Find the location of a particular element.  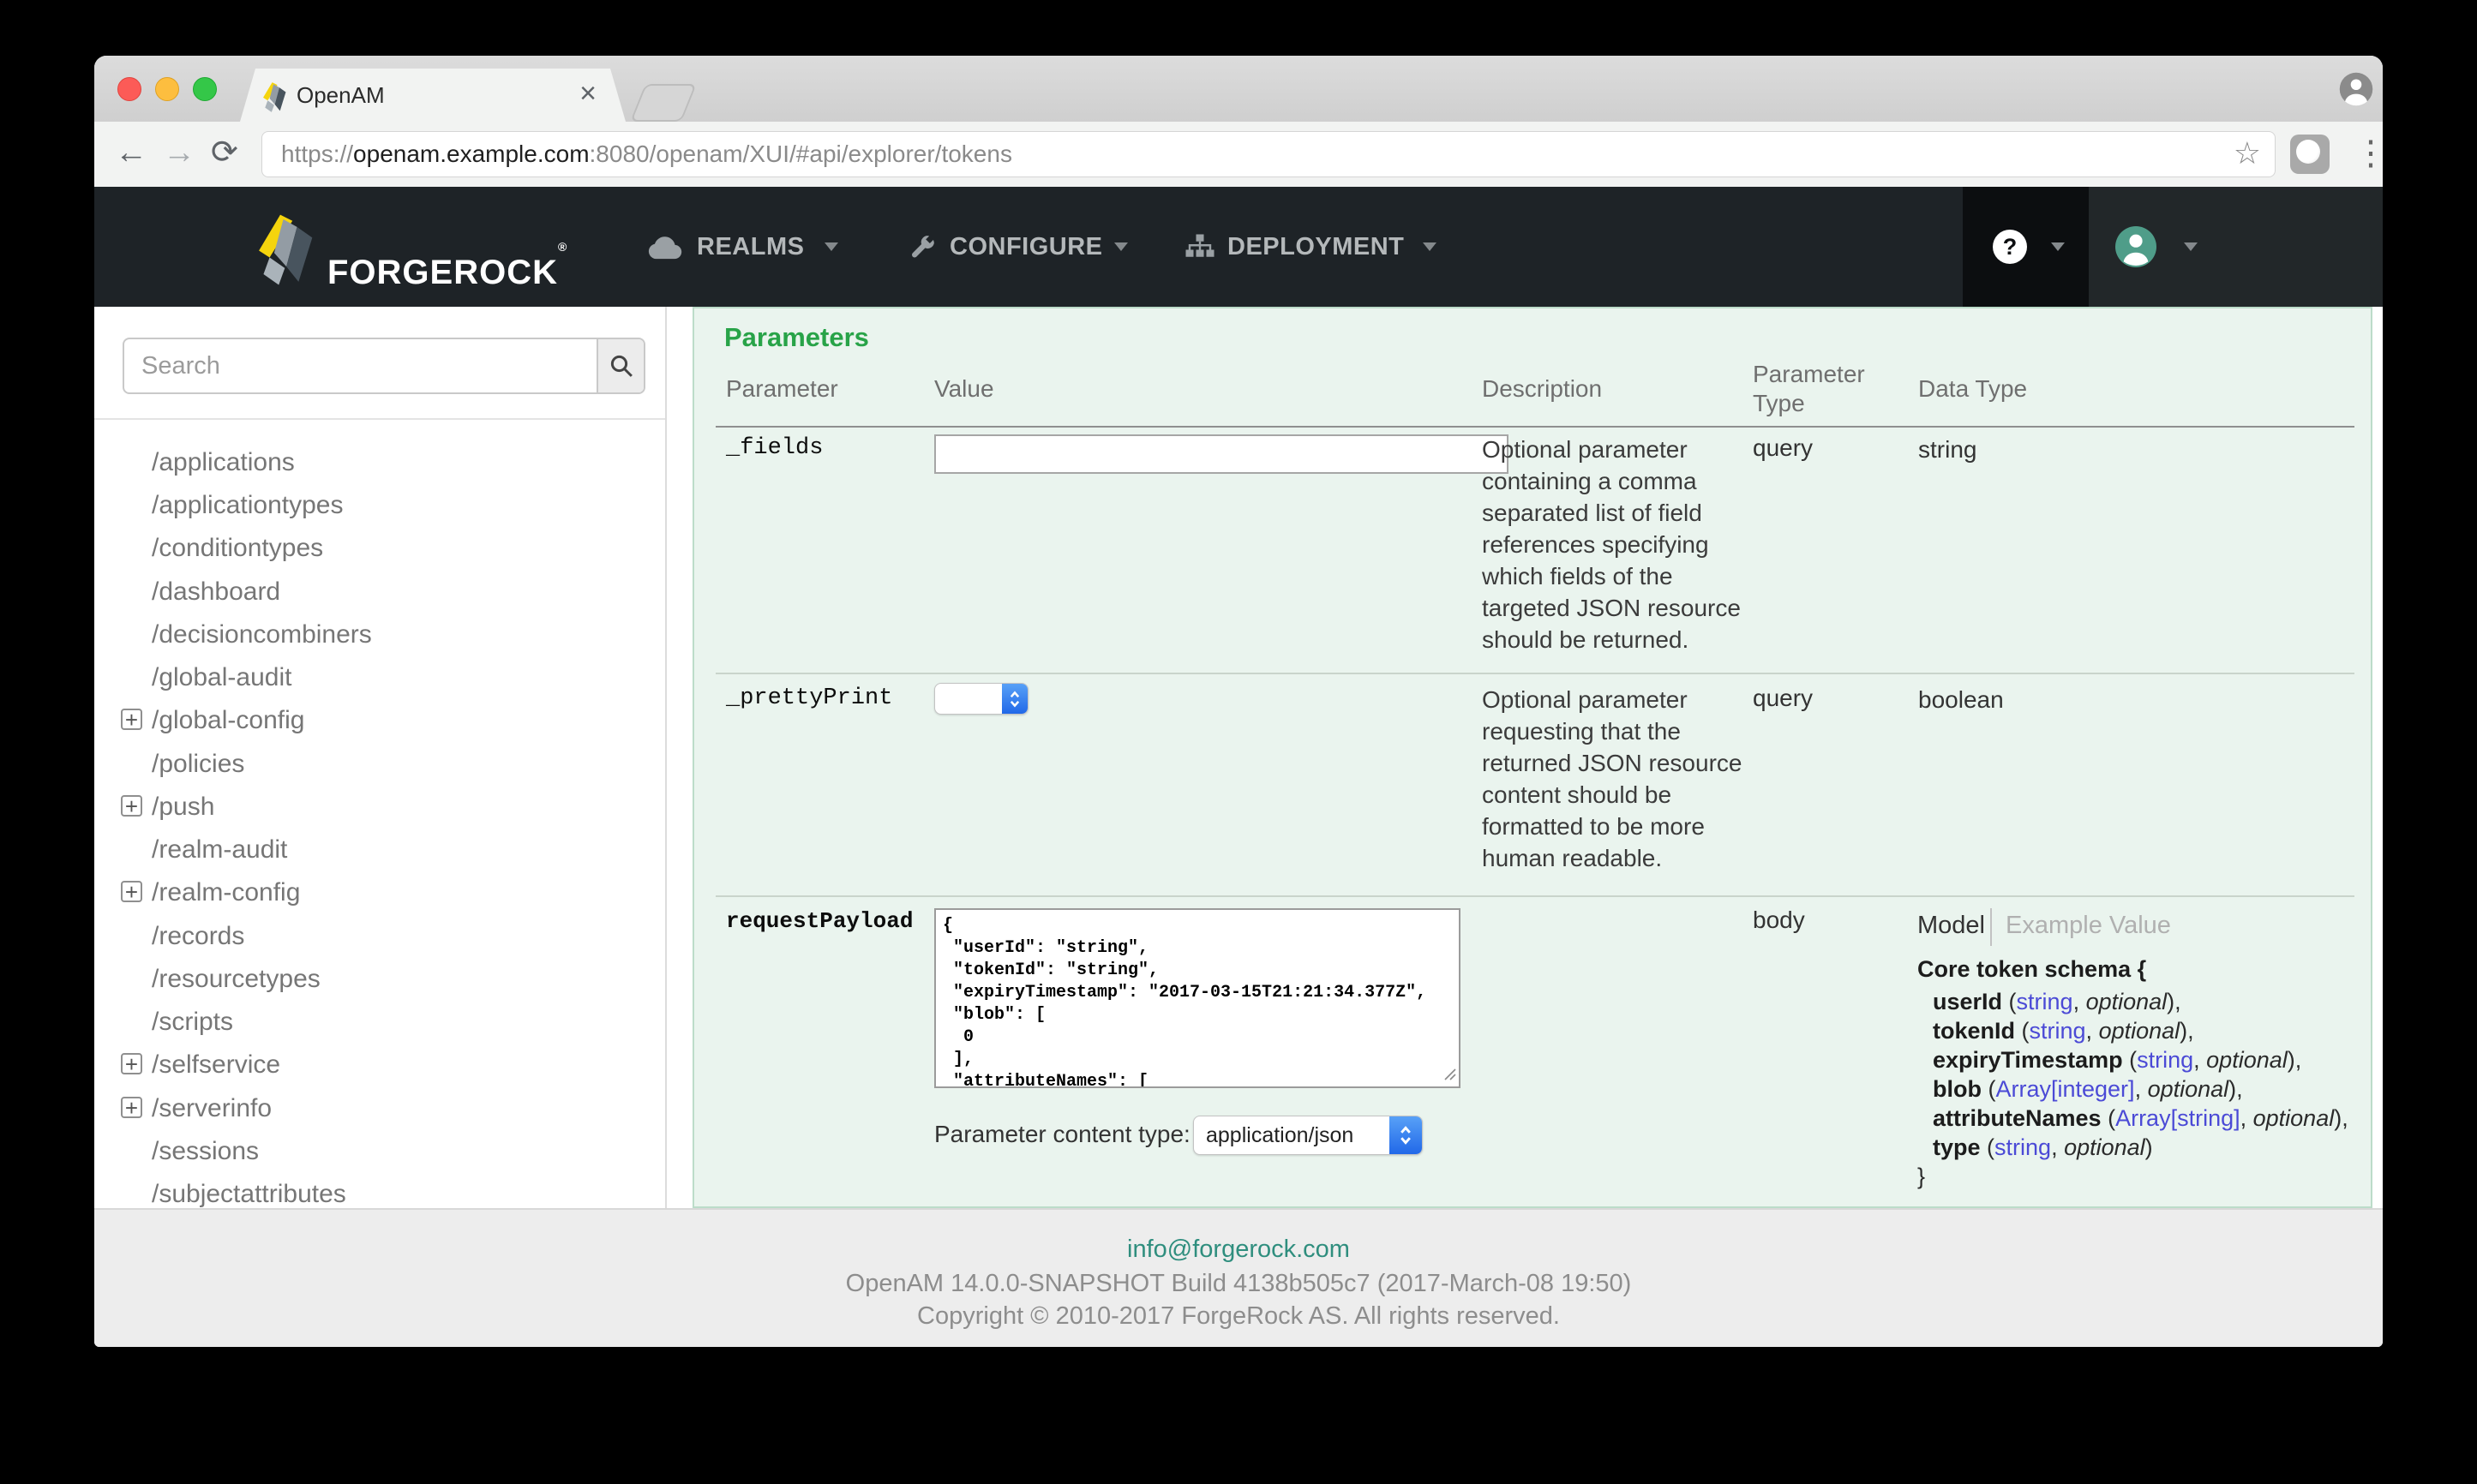

sidebar-item-realm-audit: /realm-audit is located at coordinates (220, 850).